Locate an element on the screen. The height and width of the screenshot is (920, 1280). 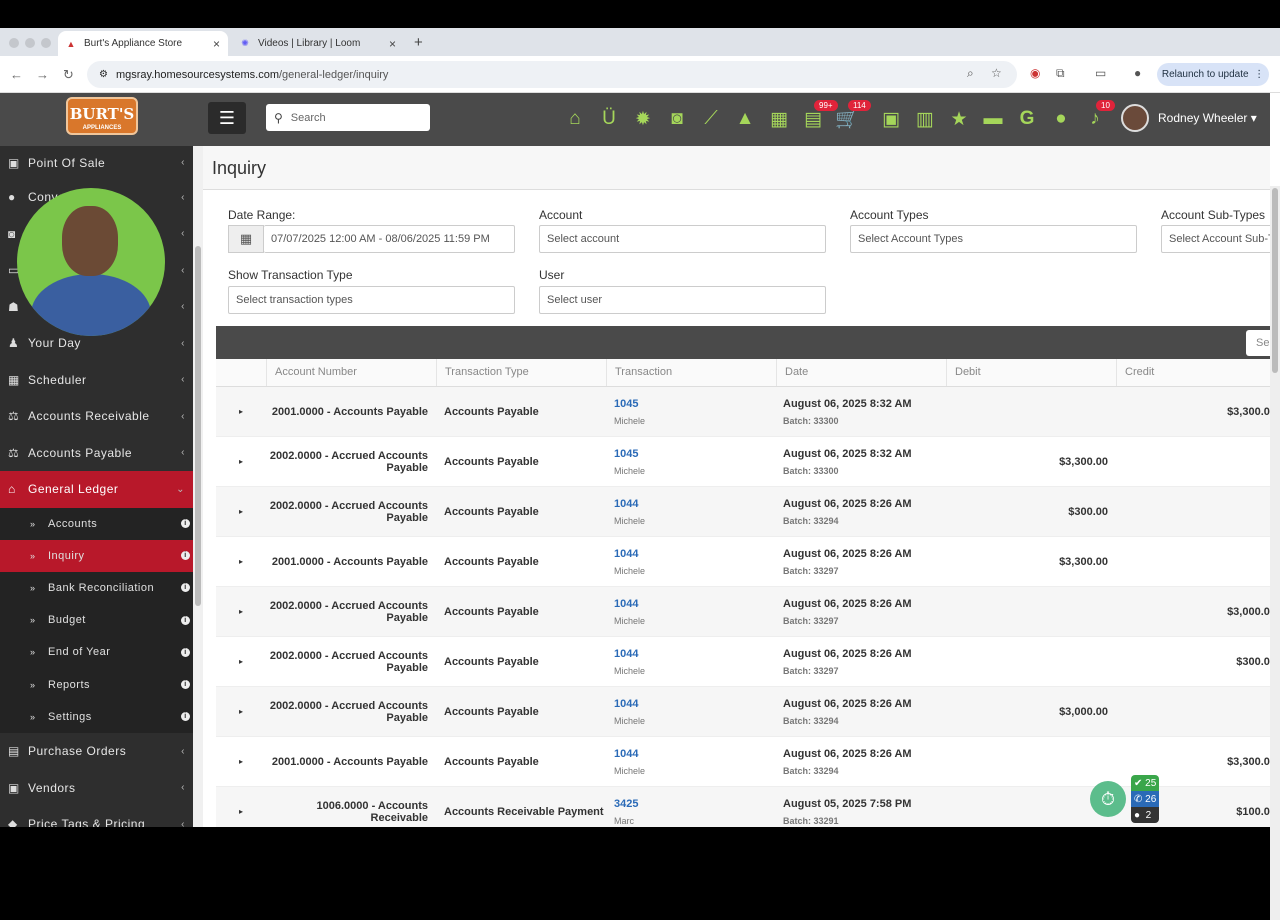
user-menu: Rodney Wheeler ▾ is located at coordinates (1189, 118).